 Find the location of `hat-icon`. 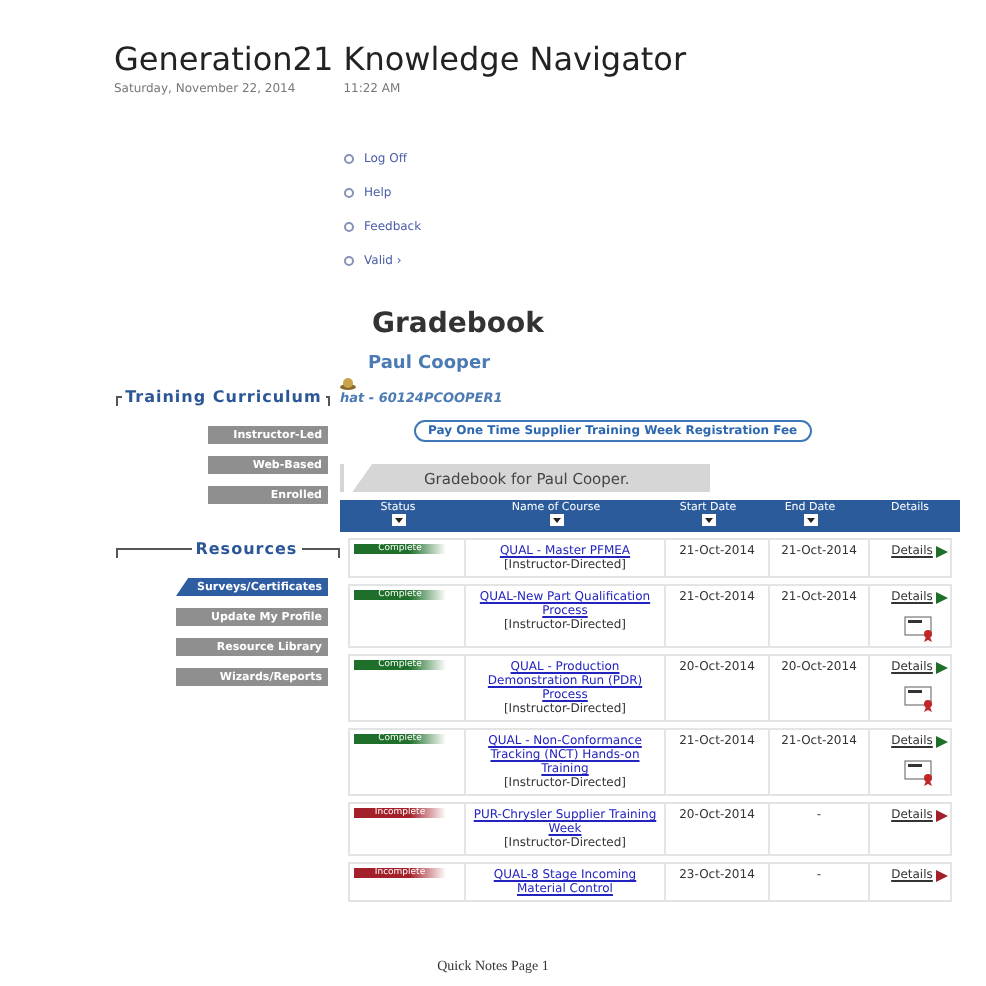

hat-icon is located at coordinates (348, 384).